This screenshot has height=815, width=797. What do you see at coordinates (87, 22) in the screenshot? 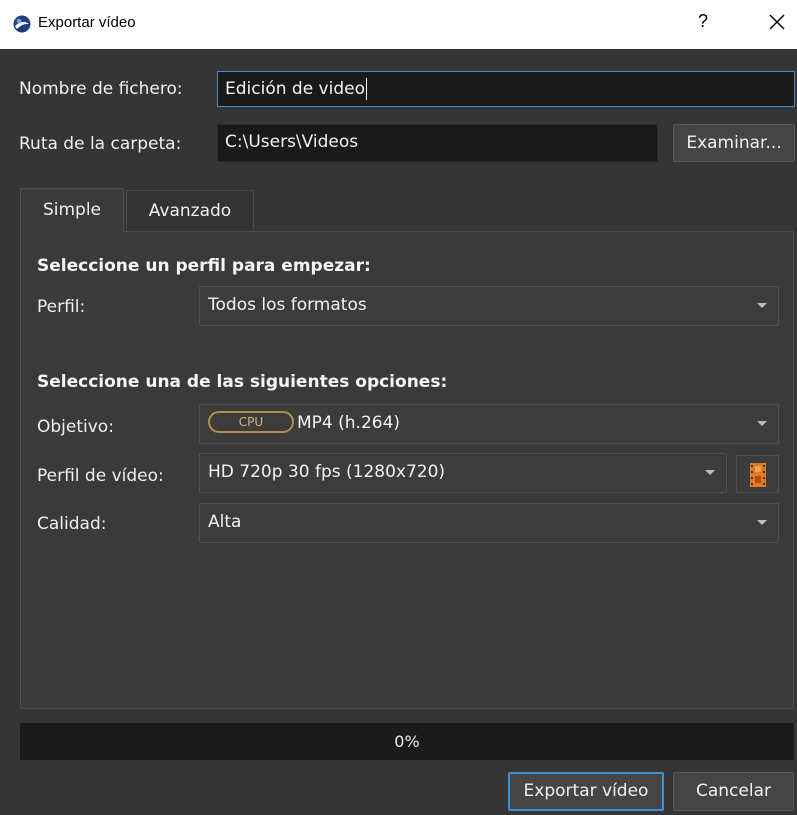
I see `window-title: Exportar vídeo` at bounding box center [87, 22].